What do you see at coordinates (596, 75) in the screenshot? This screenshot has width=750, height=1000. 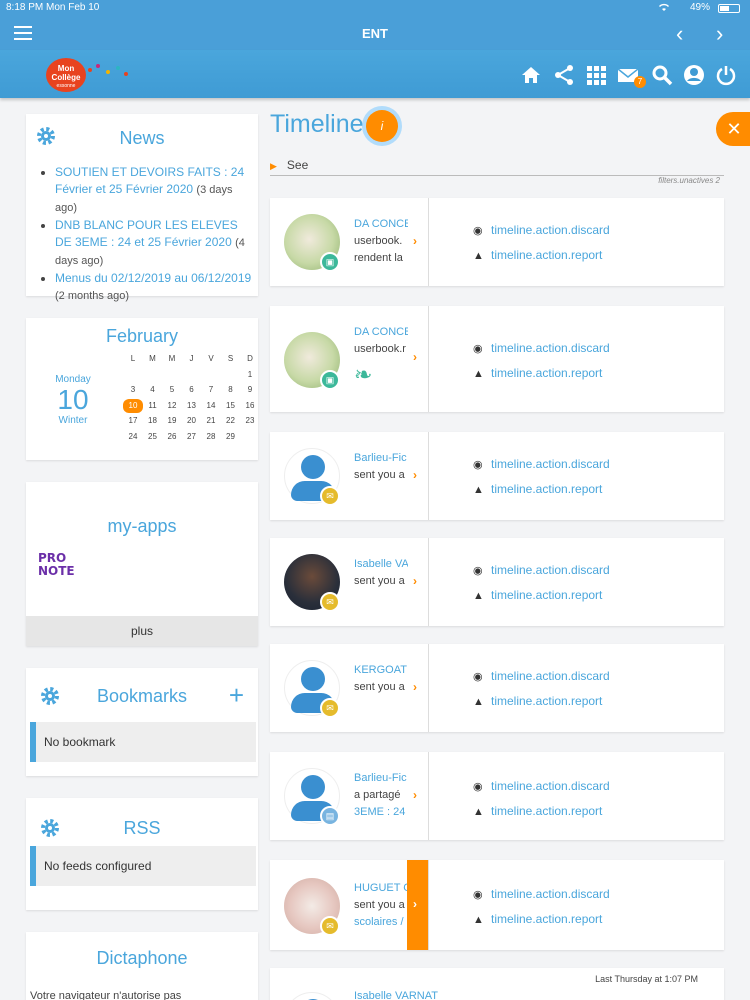 I see `apps-grid-icon` at bounding box center [596, 75].